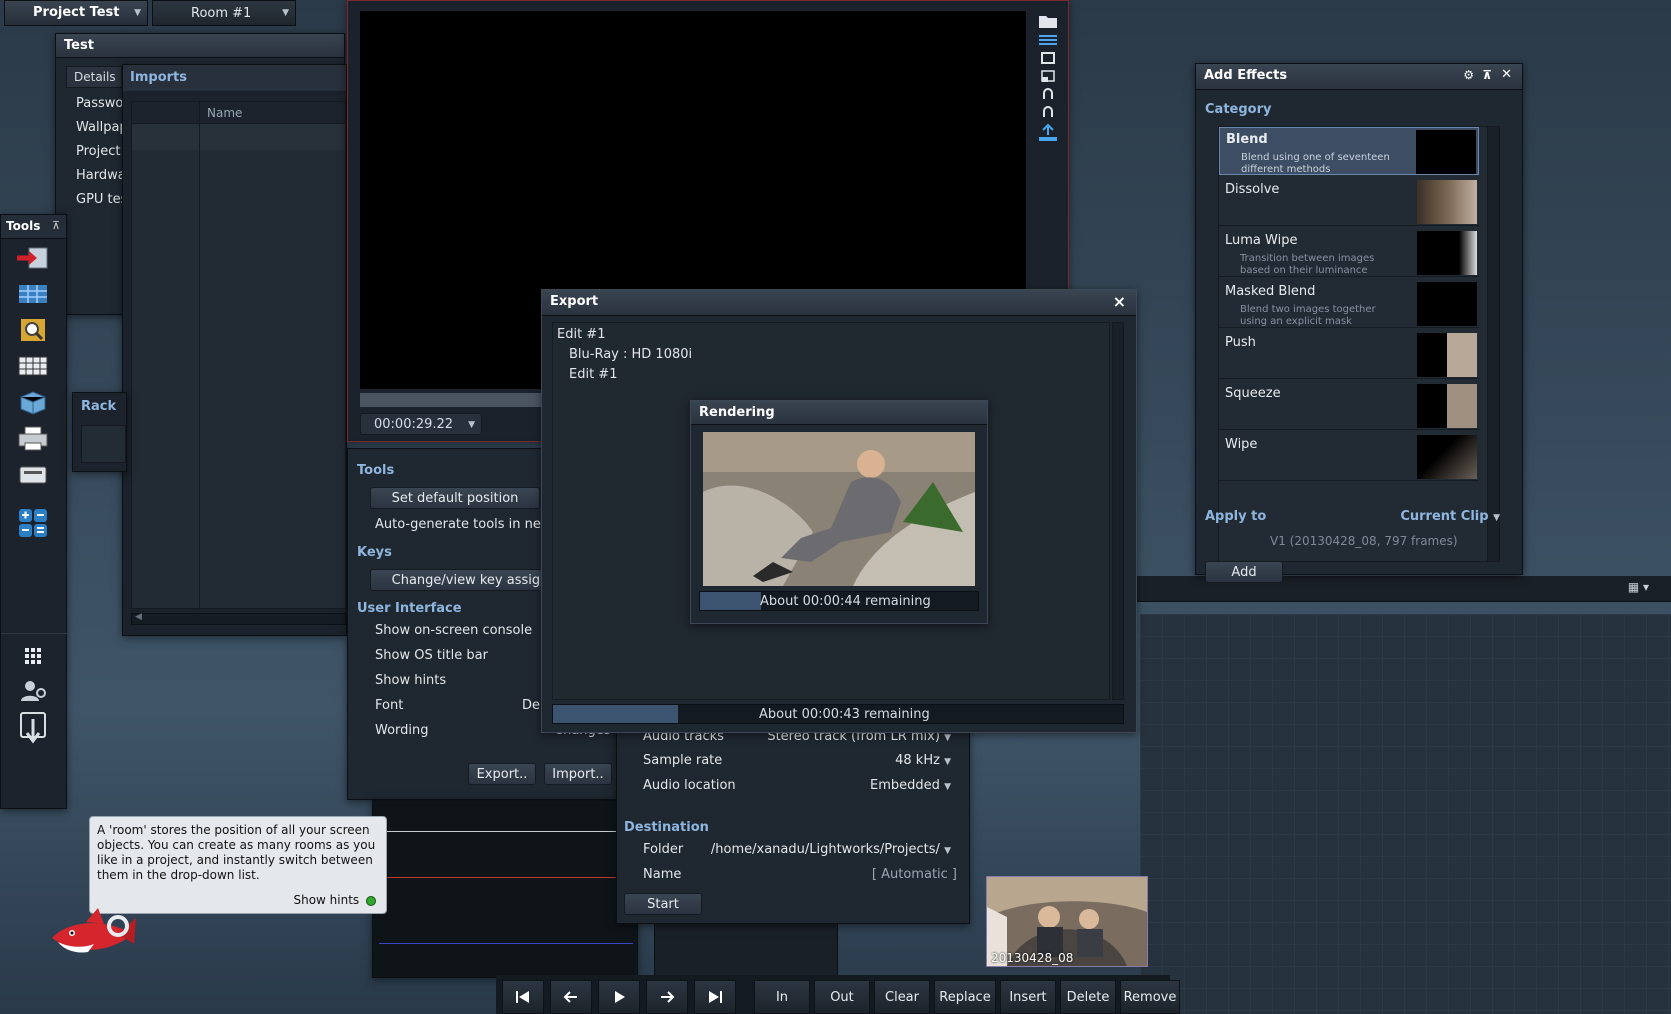  I want to click on auto-generate-tools: Auto-generate tools in new, so click(463, 524).